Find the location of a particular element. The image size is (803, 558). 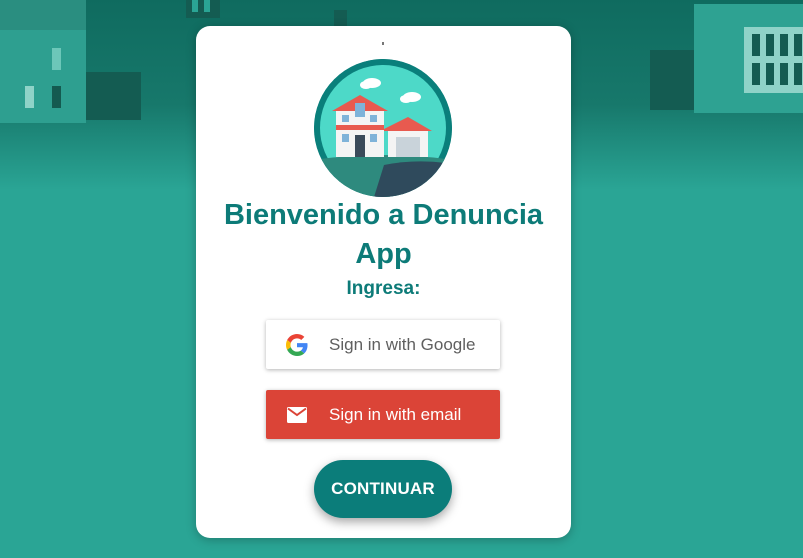

email-signin-button: Sign in with email is located at coordinates (383, 414).